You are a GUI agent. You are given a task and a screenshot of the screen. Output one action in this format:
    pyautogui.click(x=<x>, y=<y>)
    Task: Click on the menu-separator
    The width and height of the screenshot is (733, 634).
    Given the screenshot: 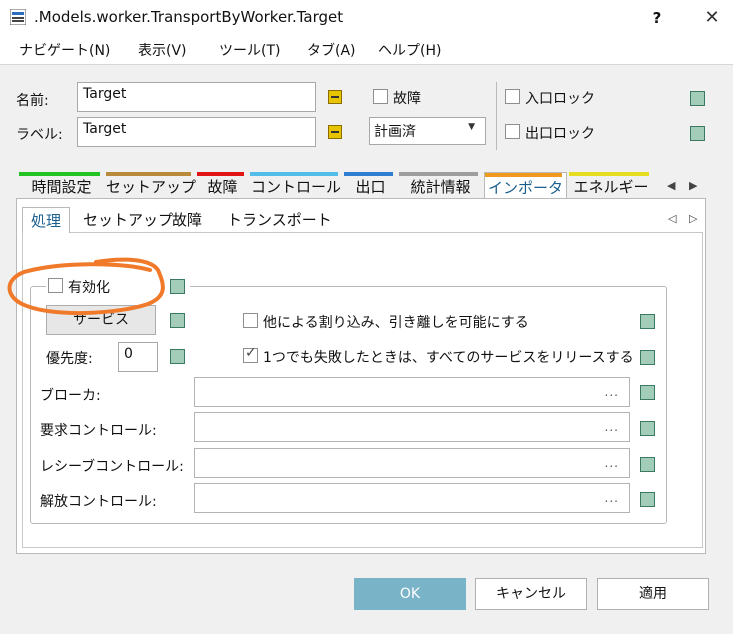 What is the action you would take?
    pyautogui.click(x=366, y=64)
    